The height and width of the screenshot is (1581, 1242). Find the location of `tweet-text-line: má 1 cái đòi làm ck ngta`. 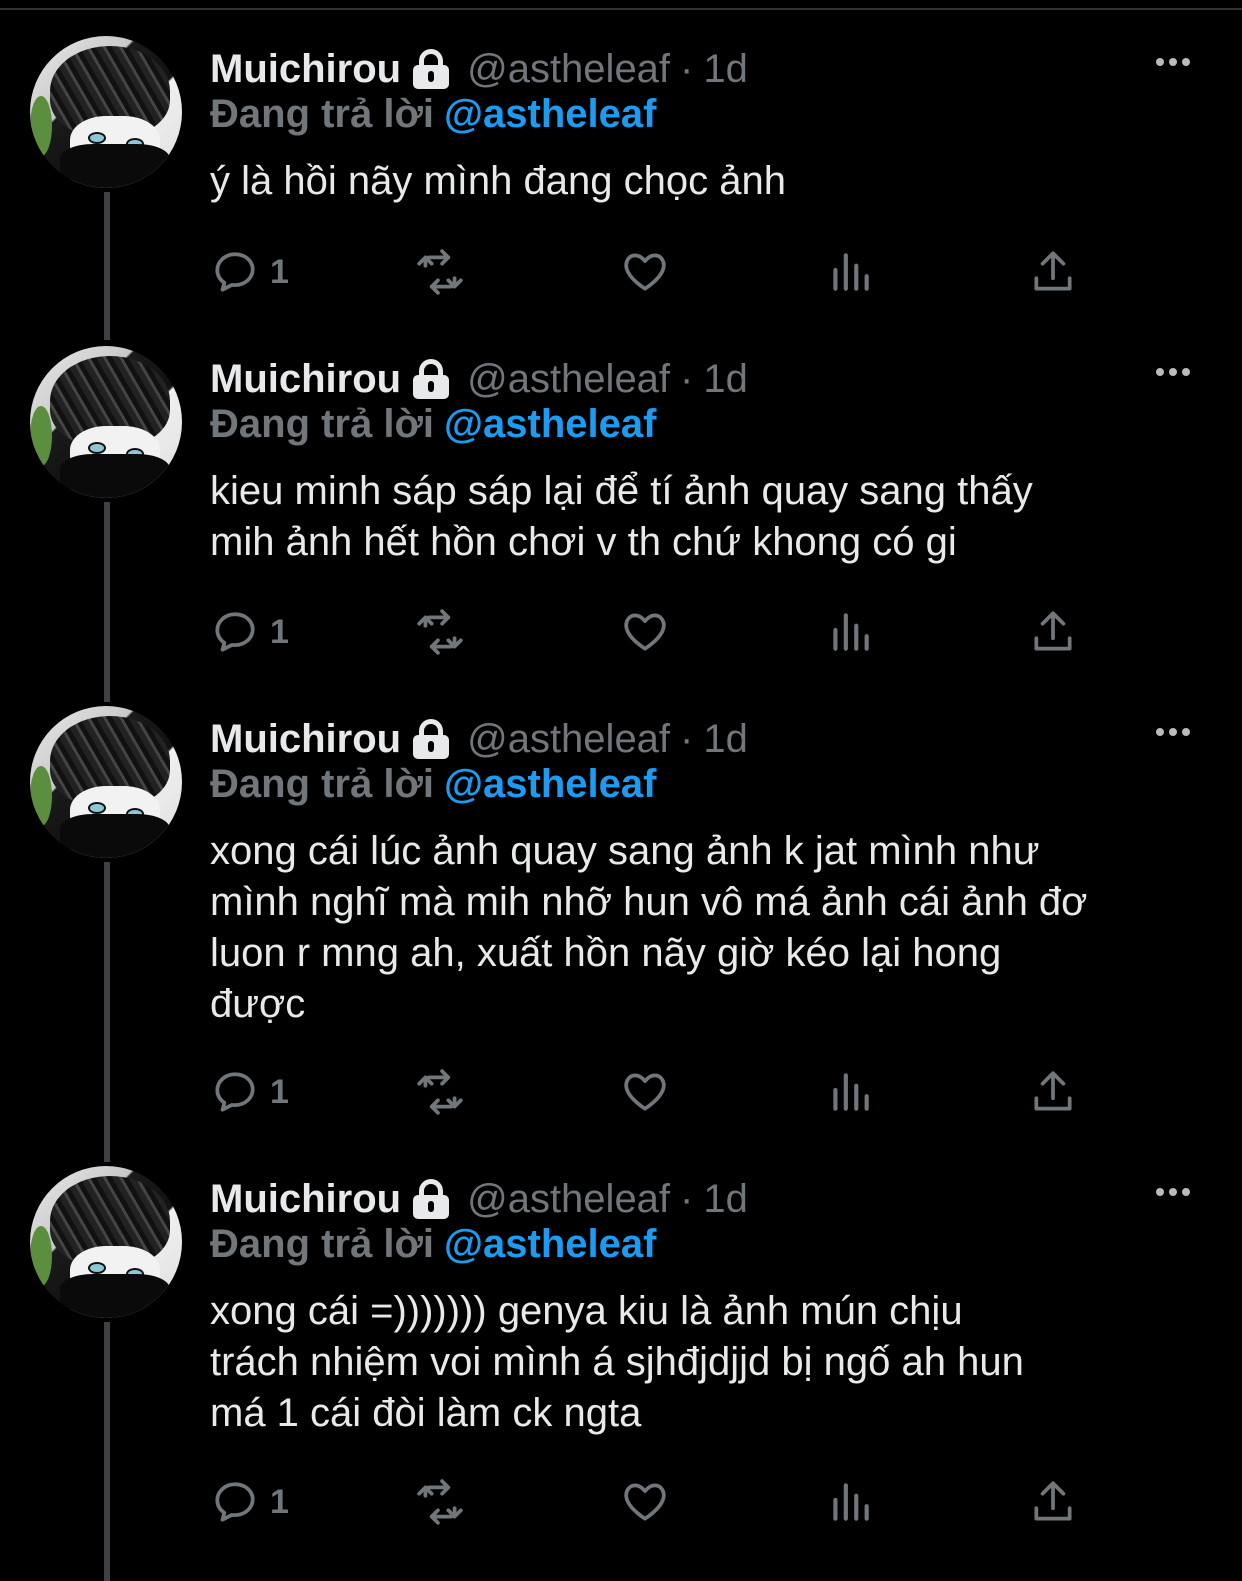

tweet-text-line: má 1 cái đòi làm ck ngta is located at coordinates (426, 1413).